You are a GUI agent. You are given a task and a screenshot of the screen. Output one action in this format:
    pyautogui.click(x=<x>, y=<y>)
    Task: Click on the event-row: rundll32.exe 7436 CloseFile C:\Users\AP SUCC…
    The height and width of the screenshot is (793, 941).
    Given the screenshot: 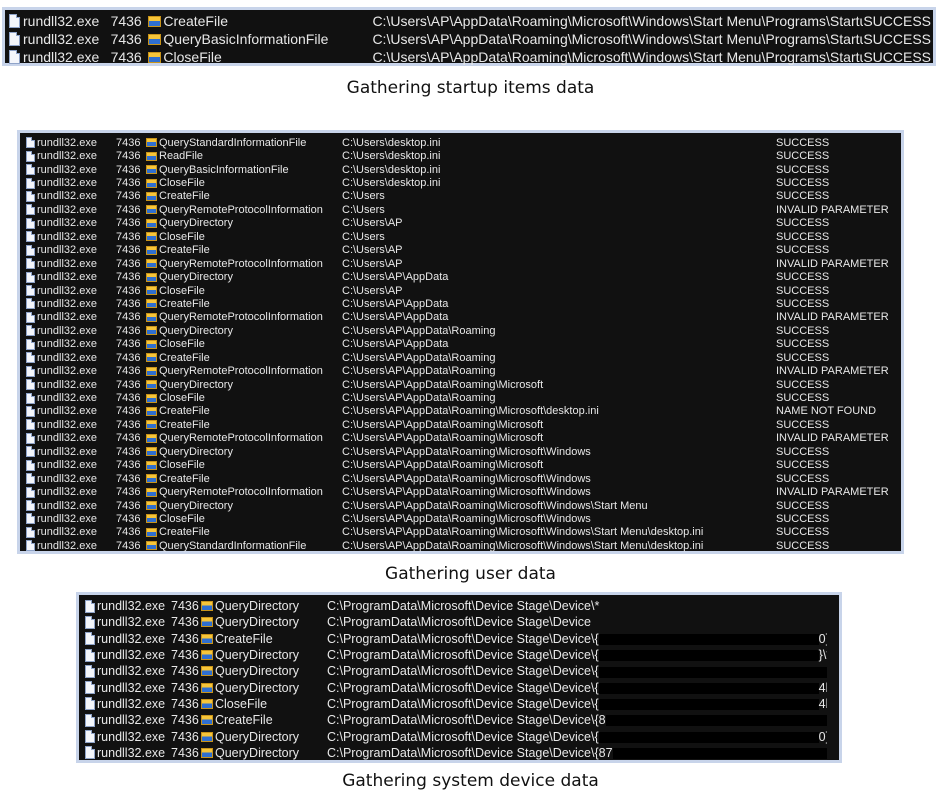 What is the action you would take?
    pyautogui.click(x=463, y=290)
    